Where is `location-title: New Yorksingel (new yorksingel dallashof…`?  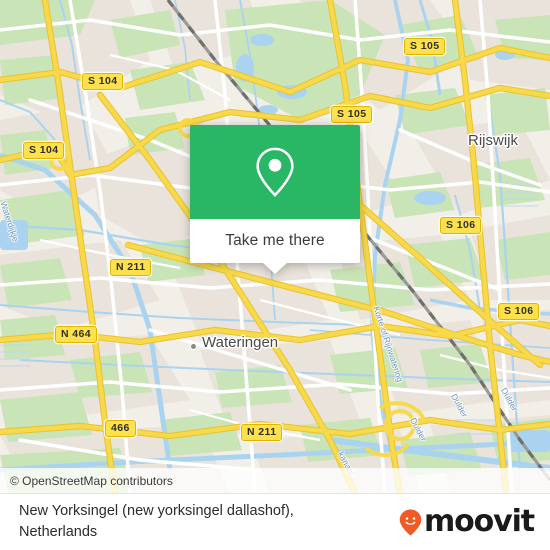
location-title: New Yorksingel (new yorksingel dallashof… is located at coordinates (199, 521).